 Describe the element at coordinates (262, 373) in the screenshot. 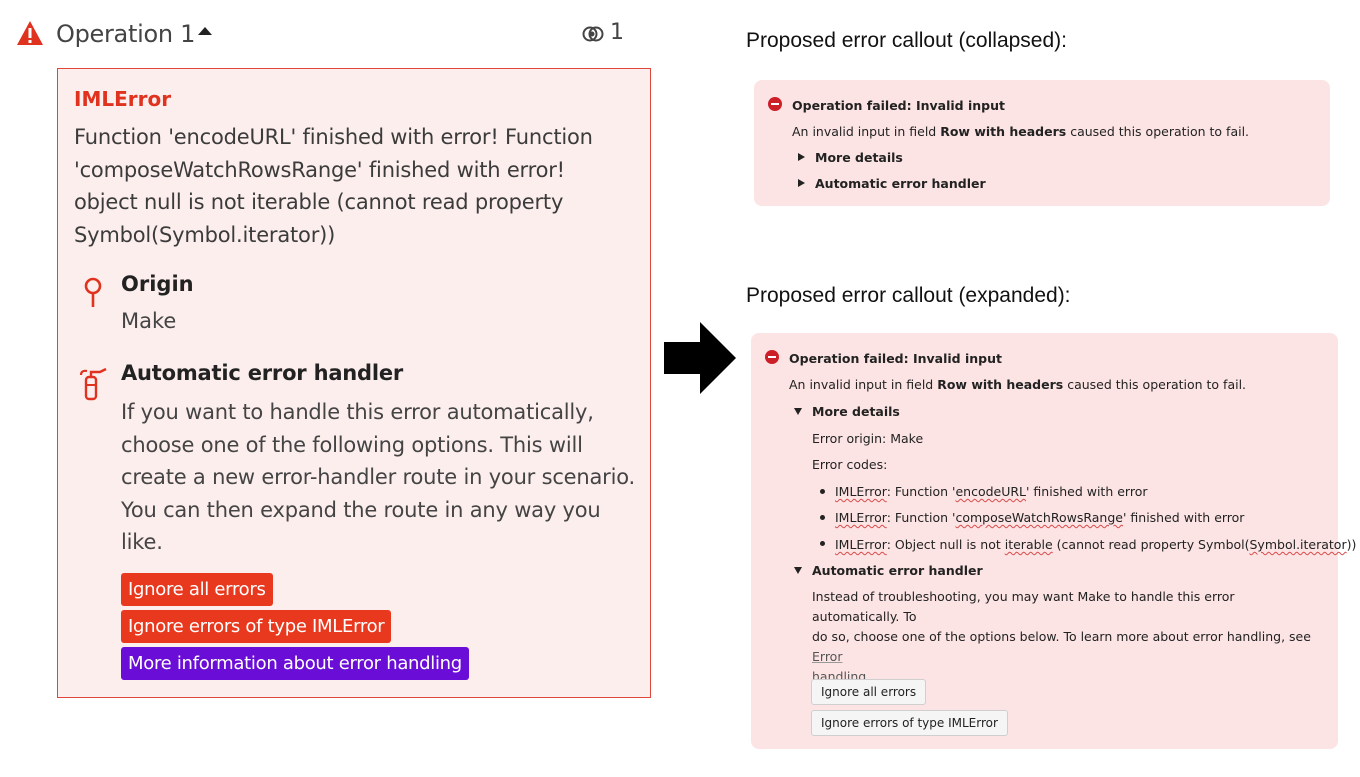

I see `handler-title: Automatic error handler` at that location.